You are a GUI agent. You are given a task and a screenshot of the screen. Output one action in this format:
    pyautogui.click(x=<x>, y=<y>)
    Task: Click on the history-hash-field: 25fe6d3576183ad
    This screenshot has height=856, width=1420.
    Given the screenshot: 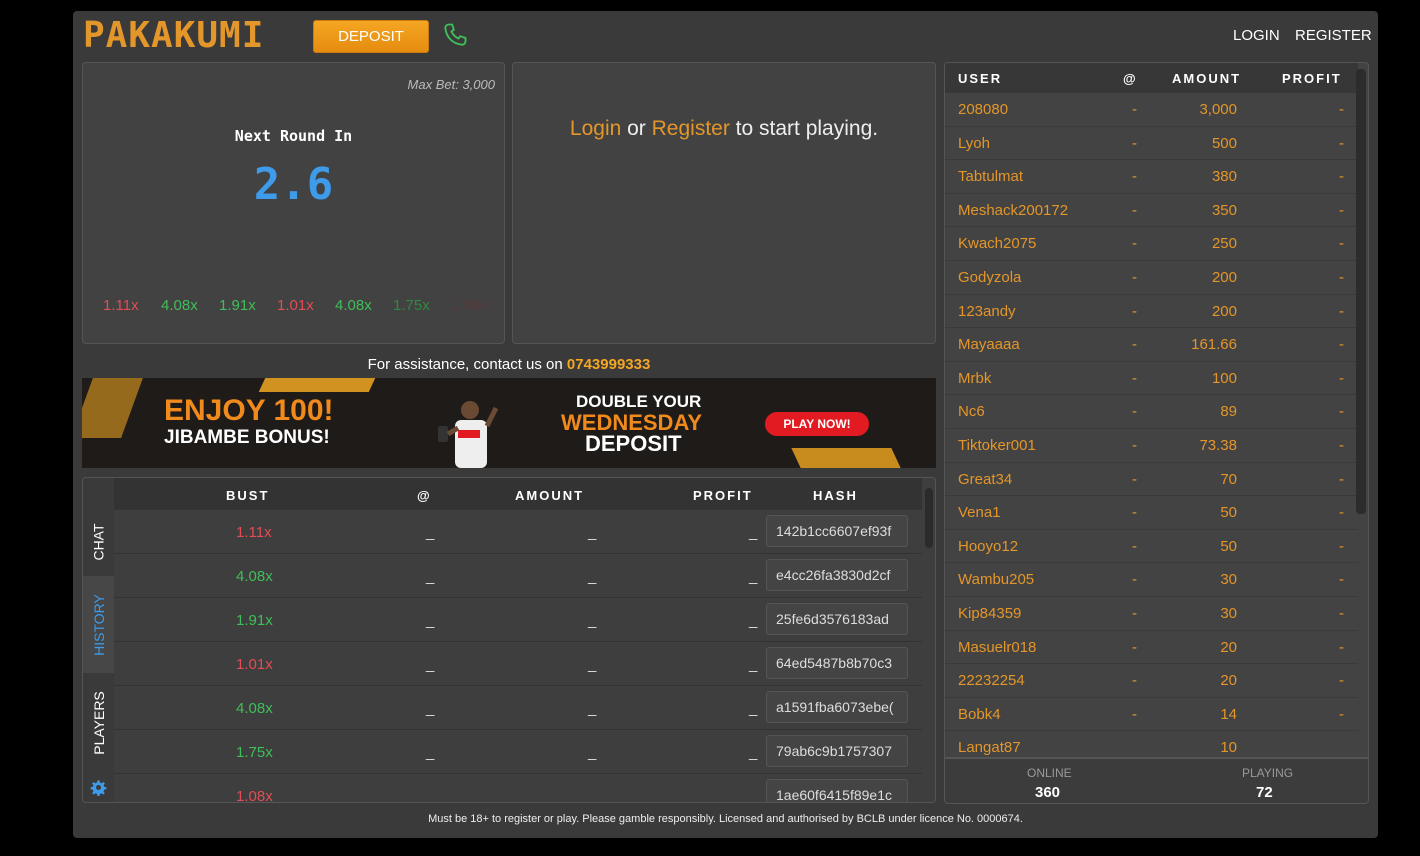 What is the action you would take?
    pyautogui.click(x=837, y=619)
    